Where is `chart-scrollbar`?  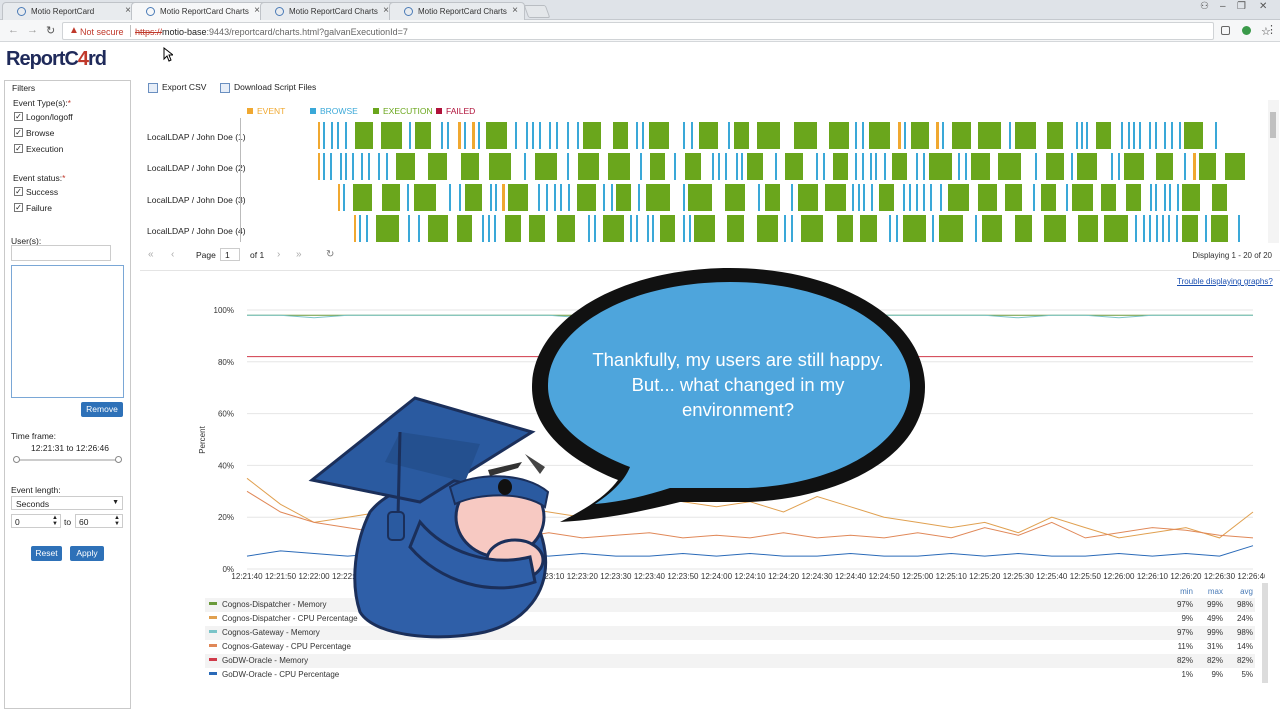 chart-scrollbar is located at coordinates (1265, 633).